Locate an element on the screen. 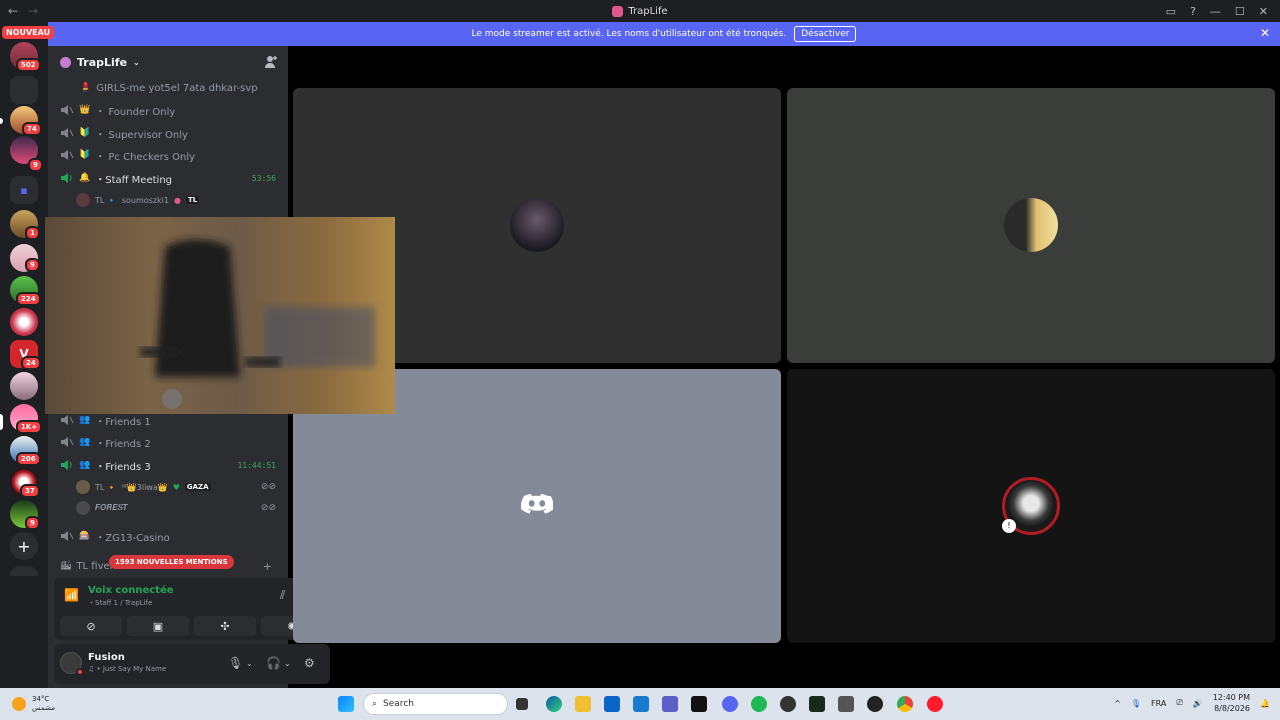  taskbar-search: ⌕ Search is located at coordinates (435, 704).